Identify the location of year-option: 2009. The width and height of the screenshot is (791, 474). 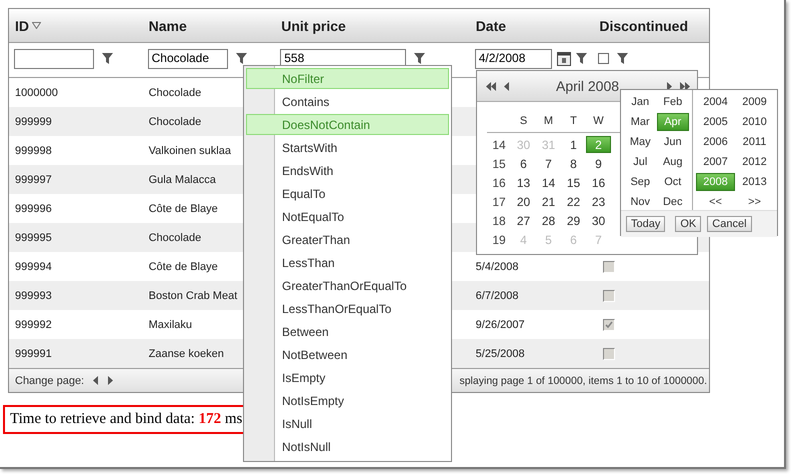
(754, 102).